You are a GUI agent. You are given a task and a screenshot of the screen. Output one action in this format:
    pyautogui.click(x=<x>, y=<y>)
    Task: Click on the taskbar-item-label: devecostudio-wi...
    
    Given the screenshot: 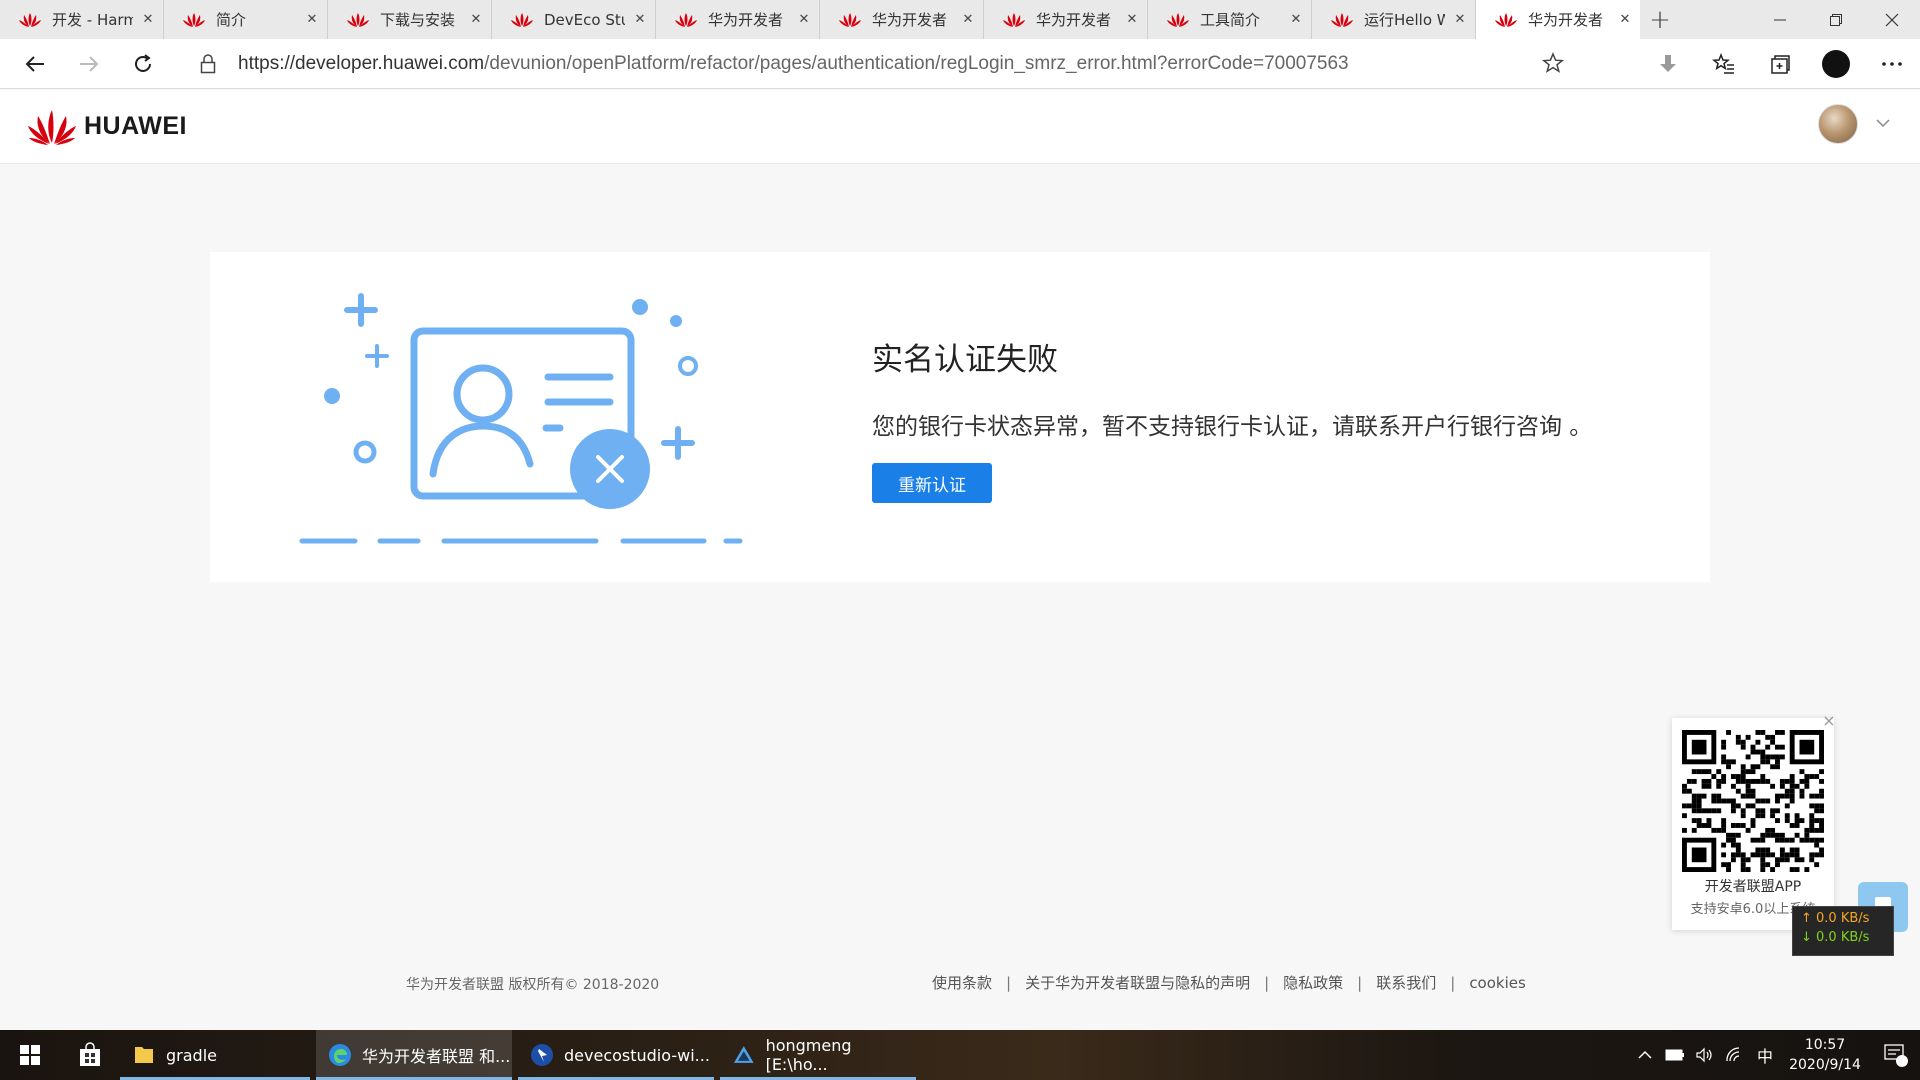 What is the action you would take?
    pyautogui.click(x=637, y=1055)
    